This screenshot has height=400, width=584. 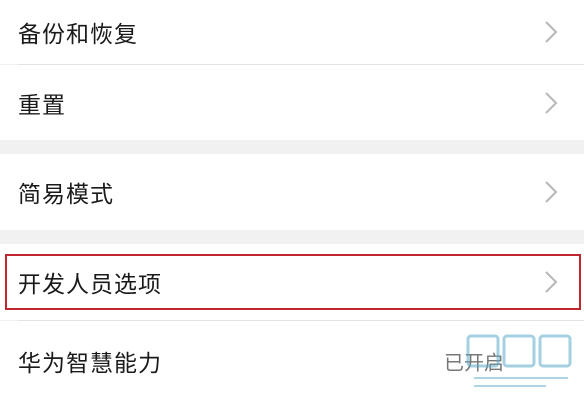 I want to click on settings-item-label: 华为智慧能力, so click(x=90, y=363).